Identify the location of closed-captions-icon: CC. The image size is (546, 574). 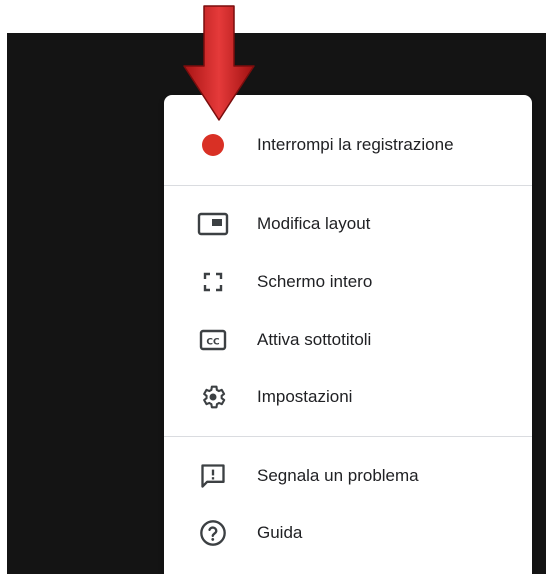
(213, 340).